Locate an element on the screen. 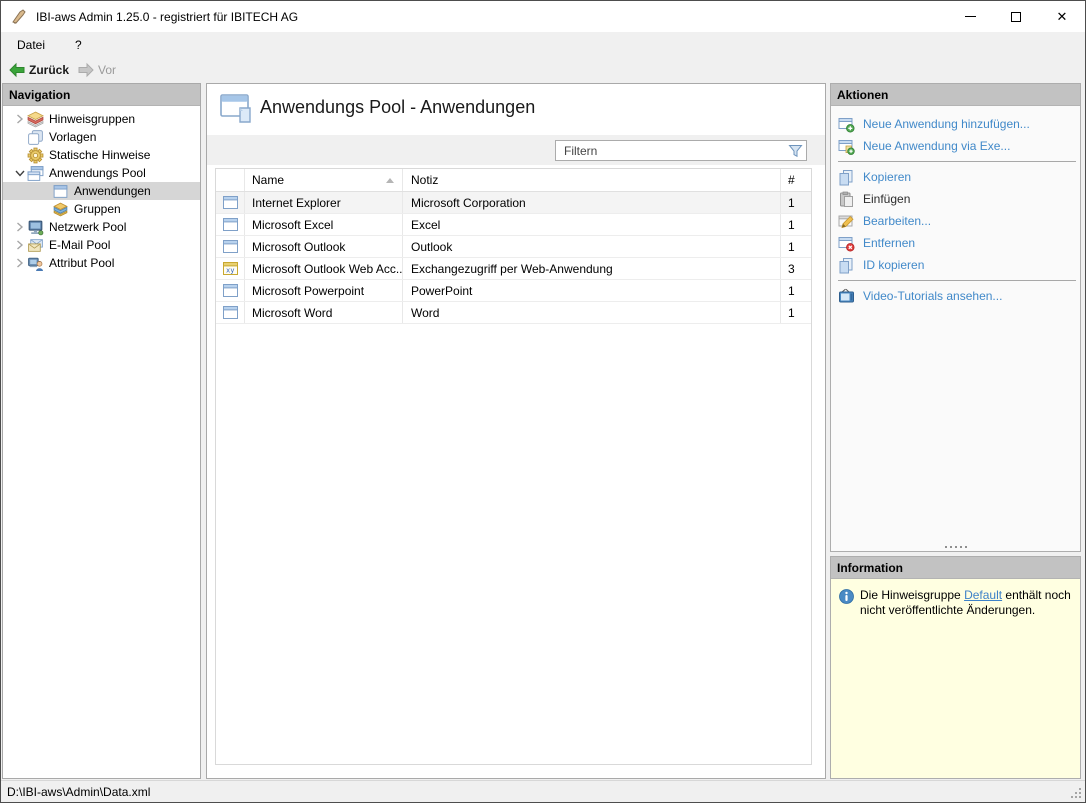 This screenshot has width=1086, height=803. nav-item-label: Statische Hinweise is located at coordinates (100, 155).